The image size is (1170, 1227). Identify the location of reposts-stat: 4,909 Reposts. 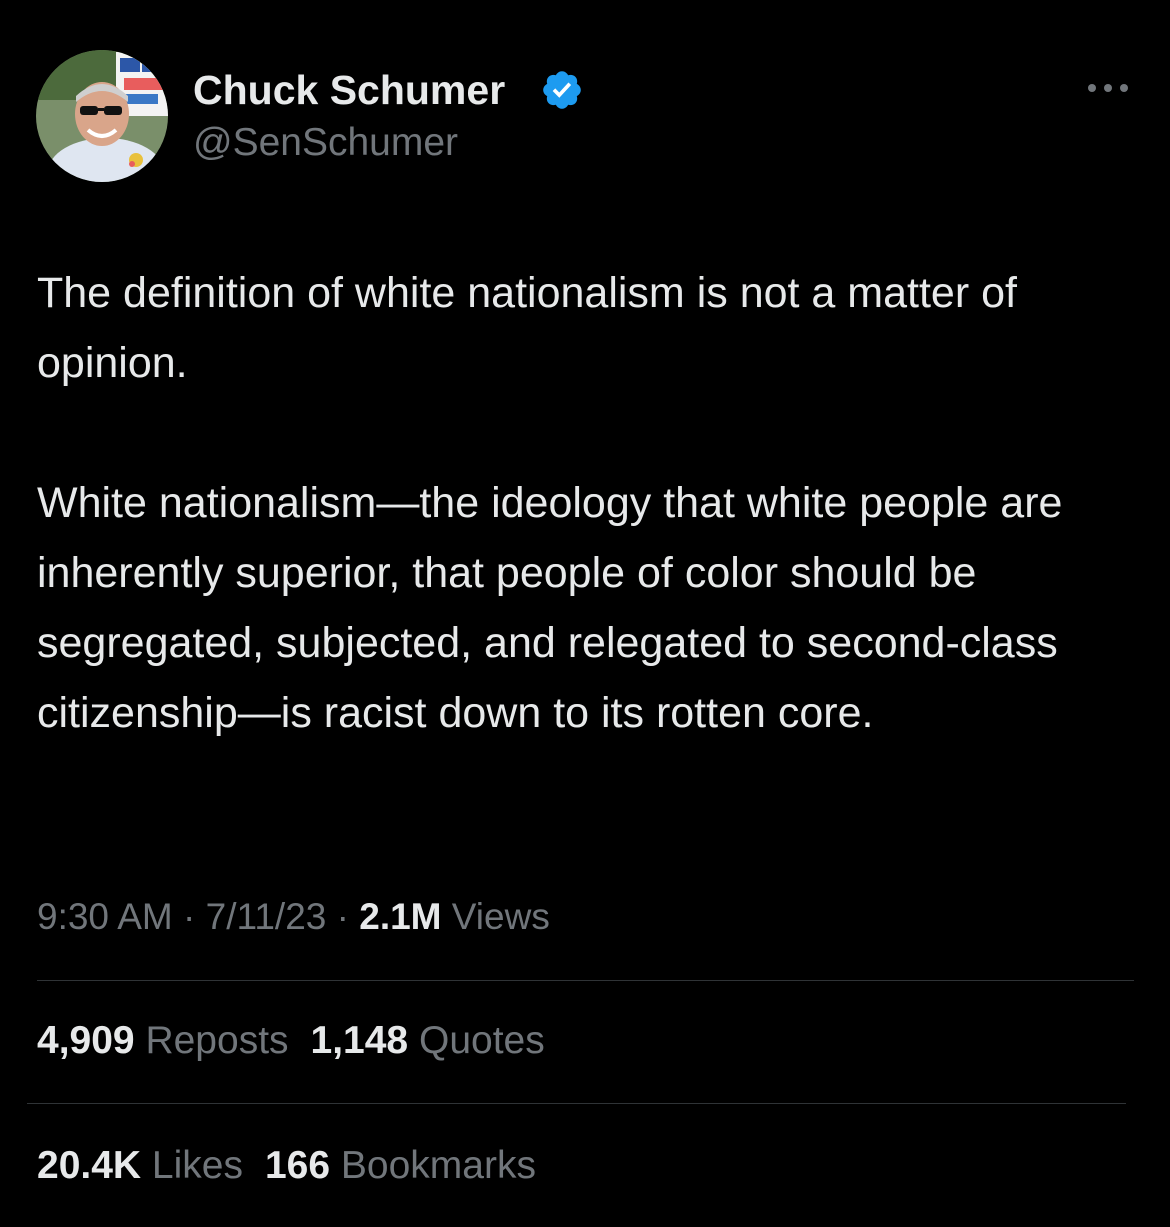
(163, 1041).